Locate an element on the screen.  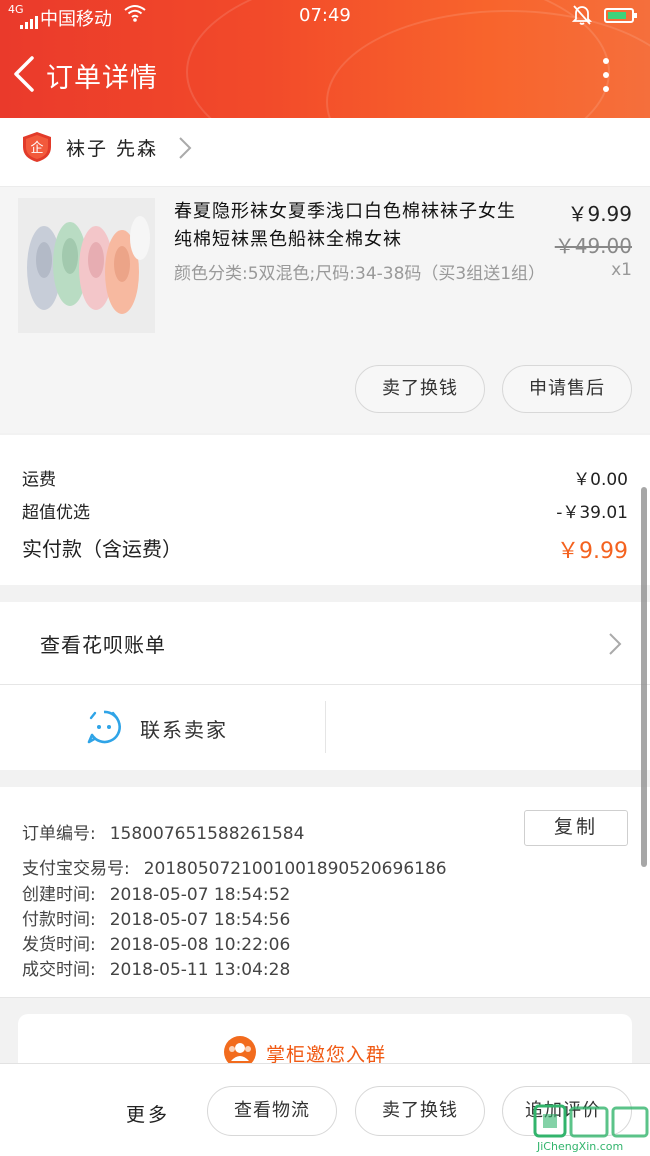
shipping-value: ￥0.00 is located at coordinates (600, 480).